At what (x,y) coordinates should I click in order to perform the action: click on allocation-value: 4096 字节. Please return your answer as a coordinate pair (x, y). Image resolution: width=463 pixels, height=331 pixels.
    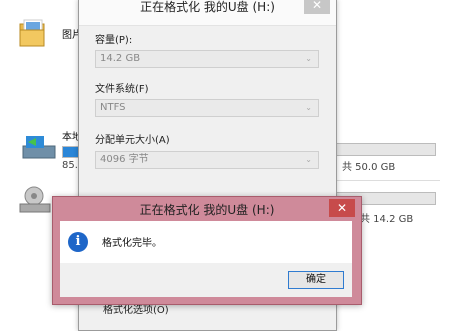
    Looking at the image, I should click on (124, 159).